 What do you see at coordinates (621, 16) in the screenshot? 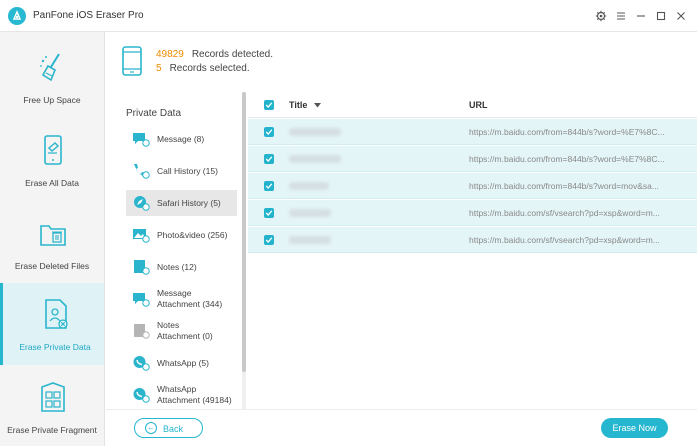
I see `menu-icon` at bounding box center [621, 16].